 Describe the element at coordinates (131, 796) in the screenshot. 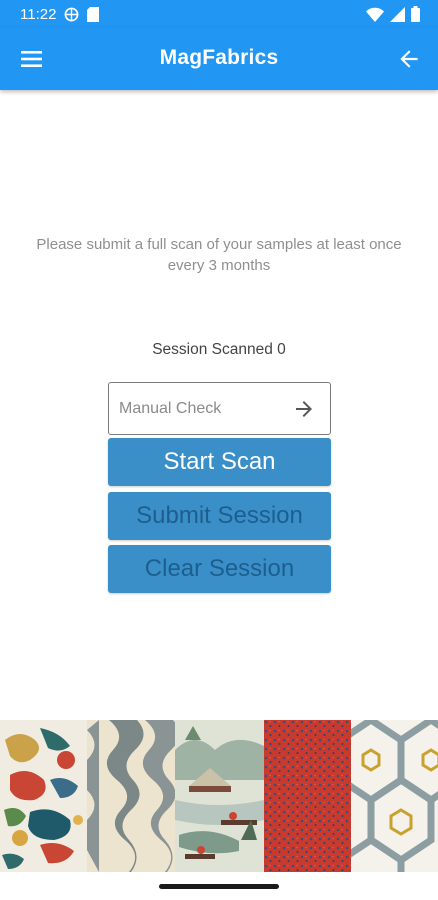

I see `grey-wave-fabric-image` at that location.